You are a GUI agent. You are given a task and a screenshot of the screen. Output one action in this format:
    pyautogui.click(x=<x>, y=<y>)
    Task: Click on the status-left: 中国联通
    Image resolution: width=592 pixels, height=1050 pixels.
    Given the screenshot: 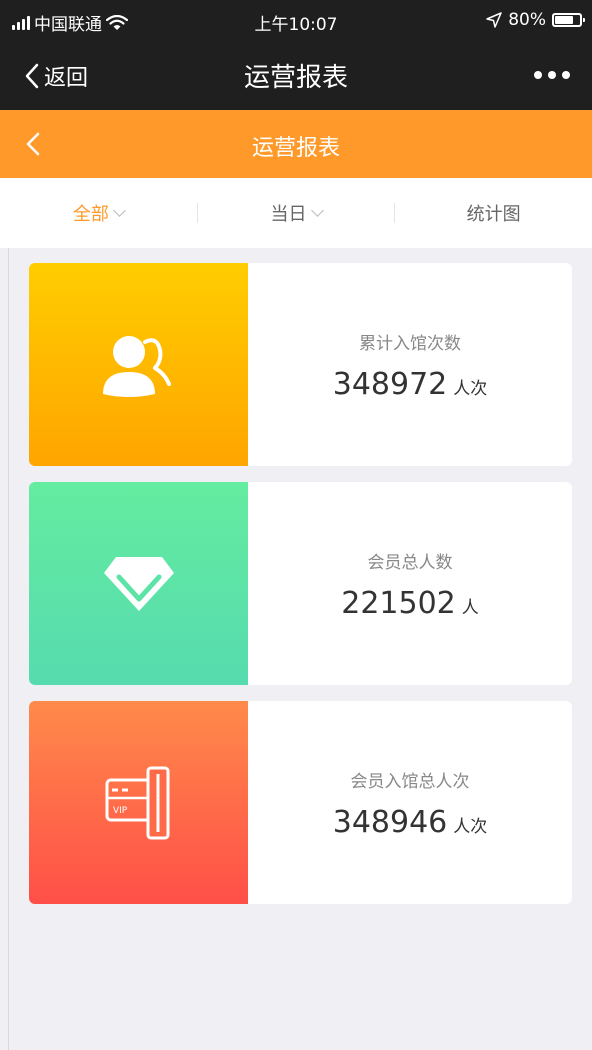 What is the action you would take?
    pyautogui.click(x=70, y=22)
    